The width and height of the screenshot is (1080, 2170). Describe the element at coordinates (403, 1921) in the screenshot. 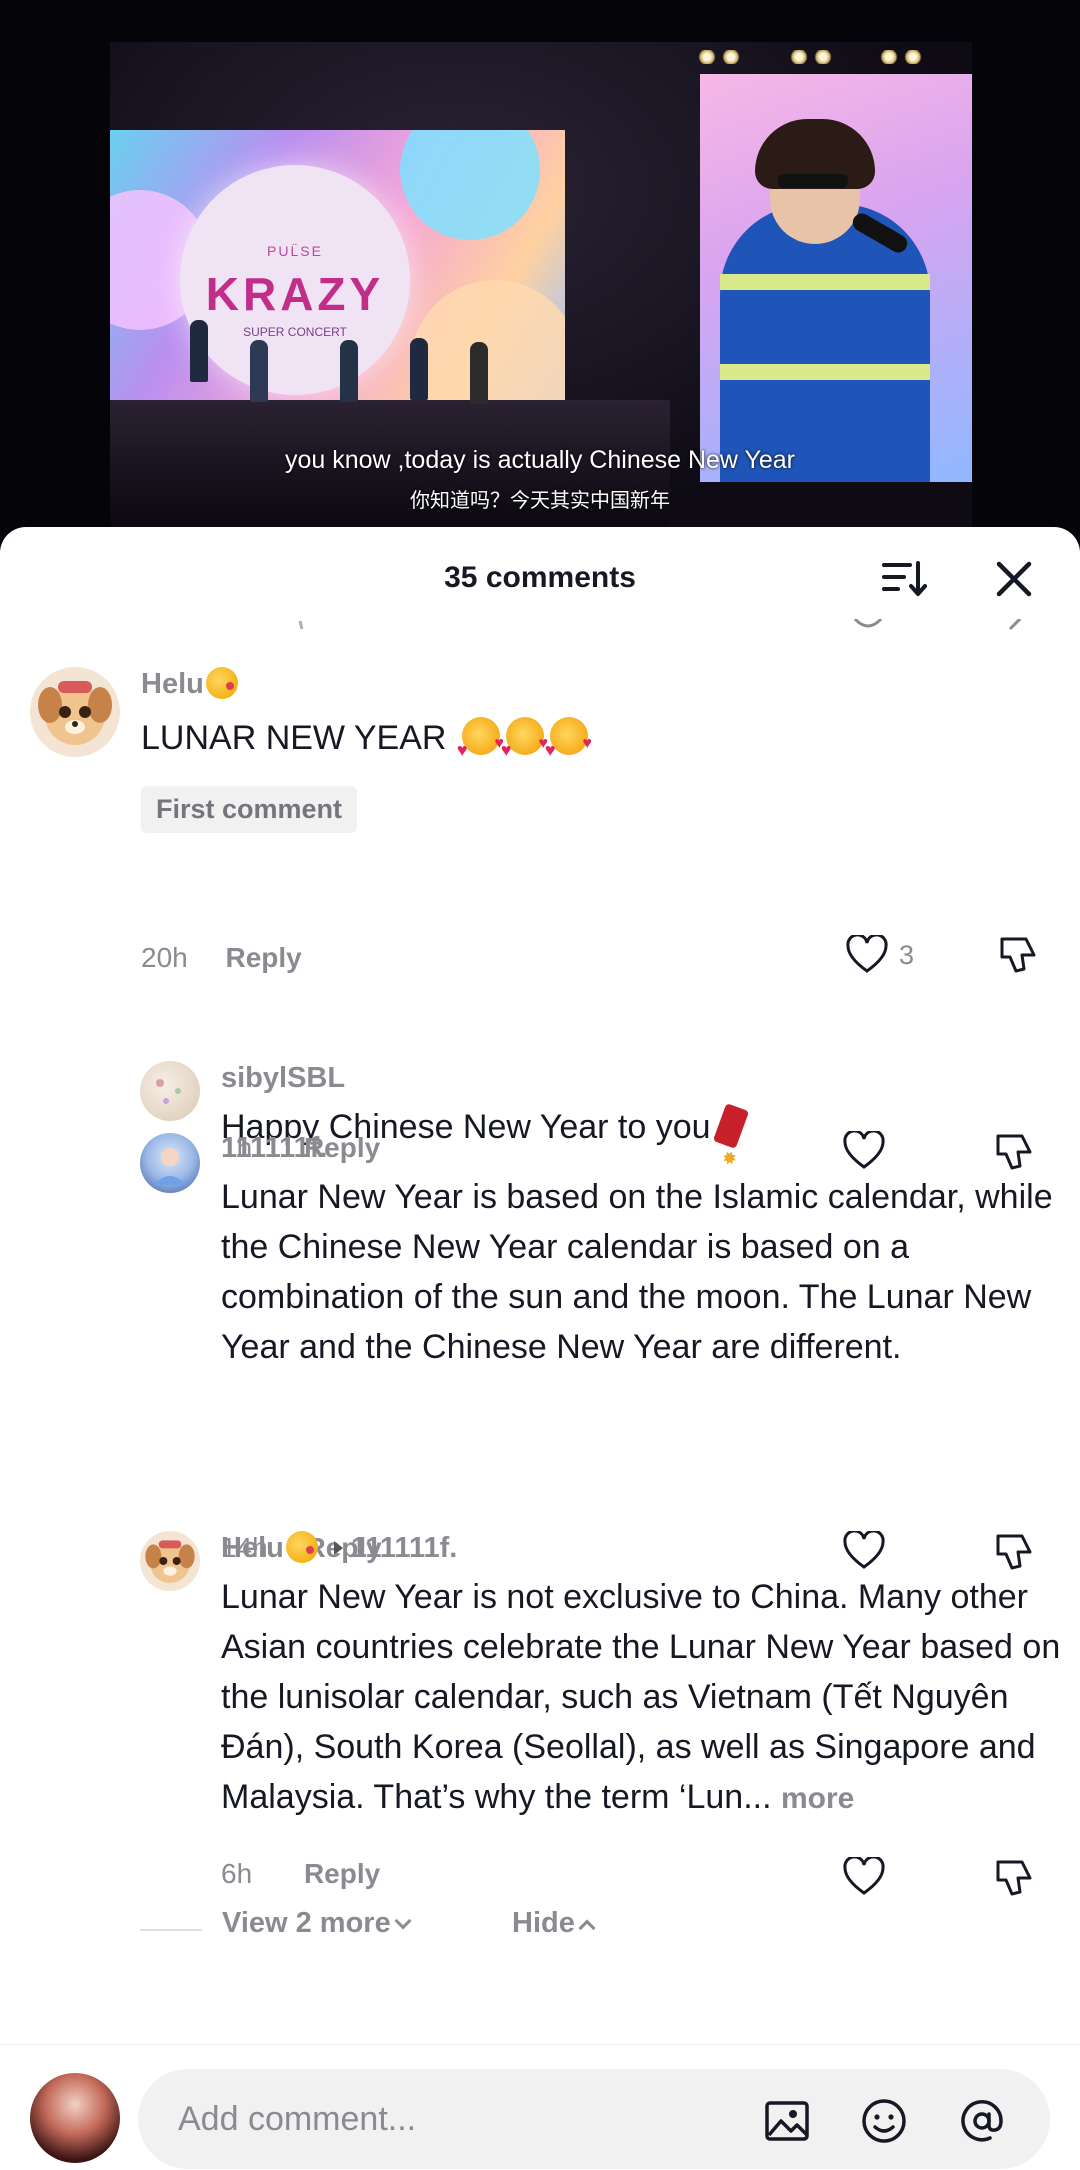

I see `chevron-down-icon` at that location.